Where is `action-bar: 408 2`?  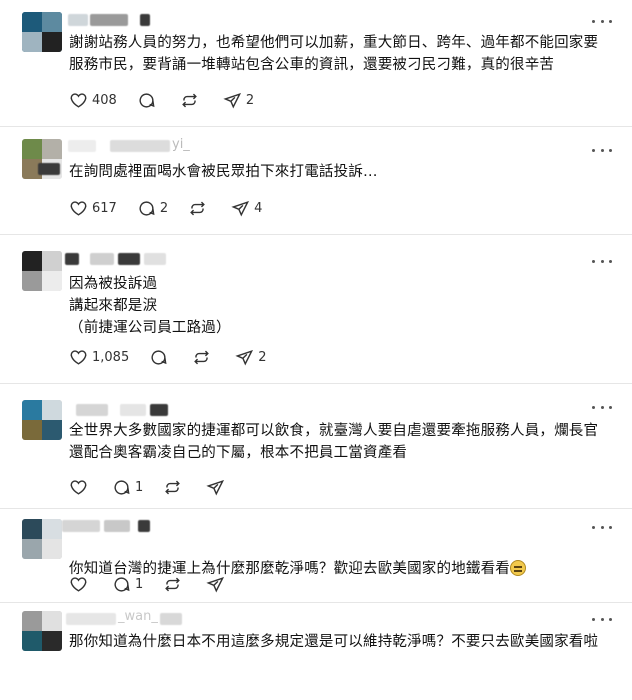
action-bar: 408 2 is located at coordinates (171, 100).